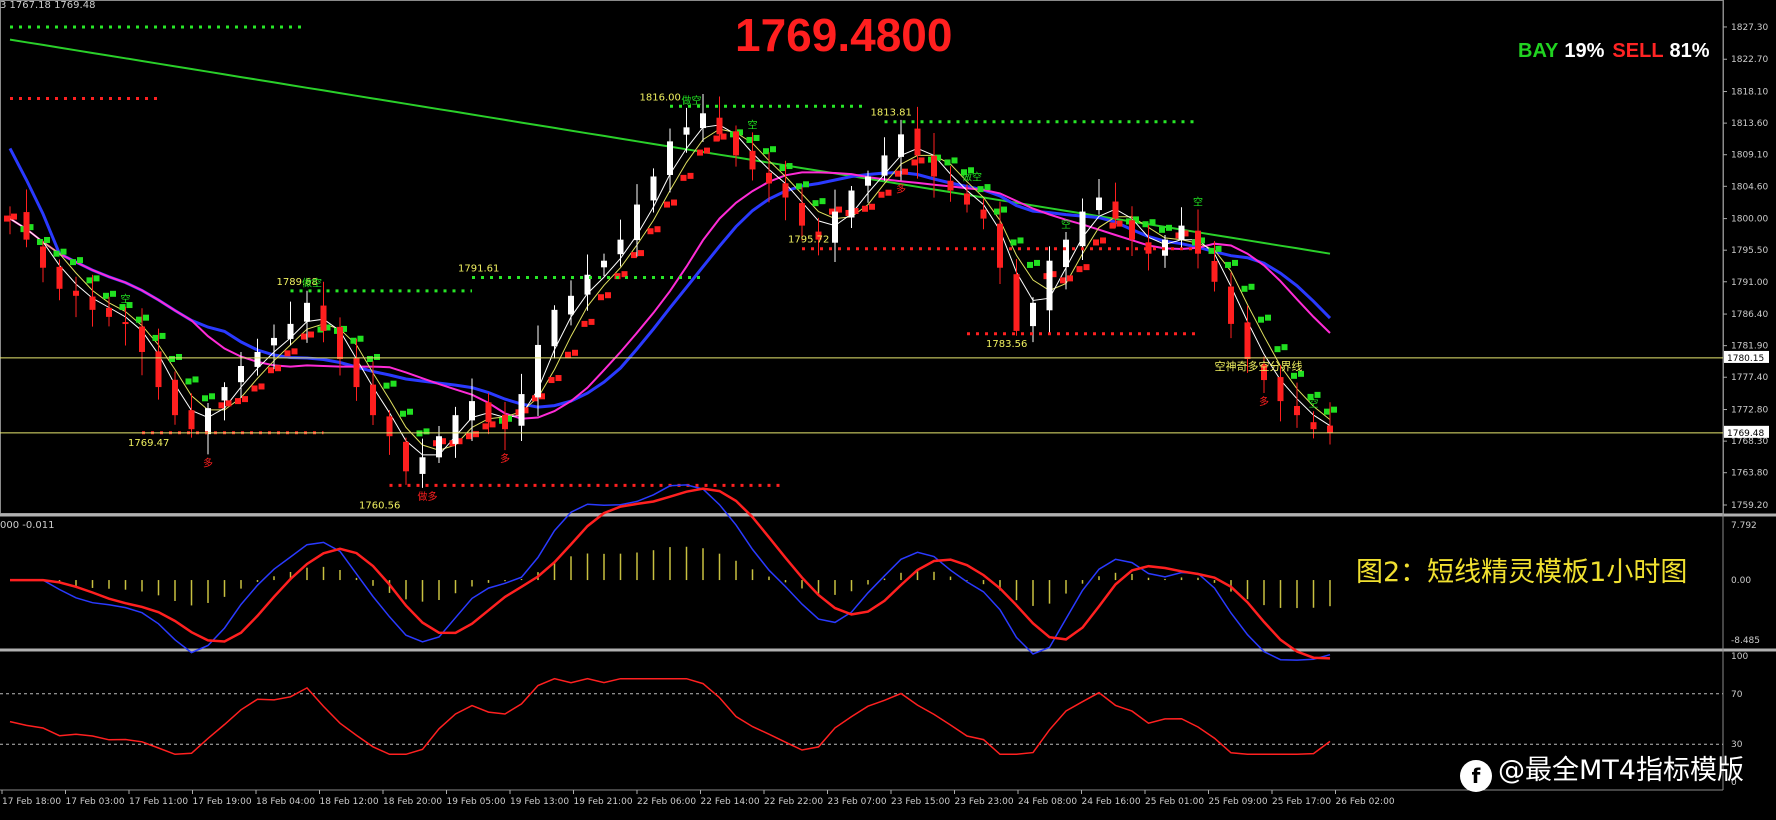 This screenshot has height=820, width=1776. I want to click on x-tick-label: 18 Feb 20:00, so click(412, 802).